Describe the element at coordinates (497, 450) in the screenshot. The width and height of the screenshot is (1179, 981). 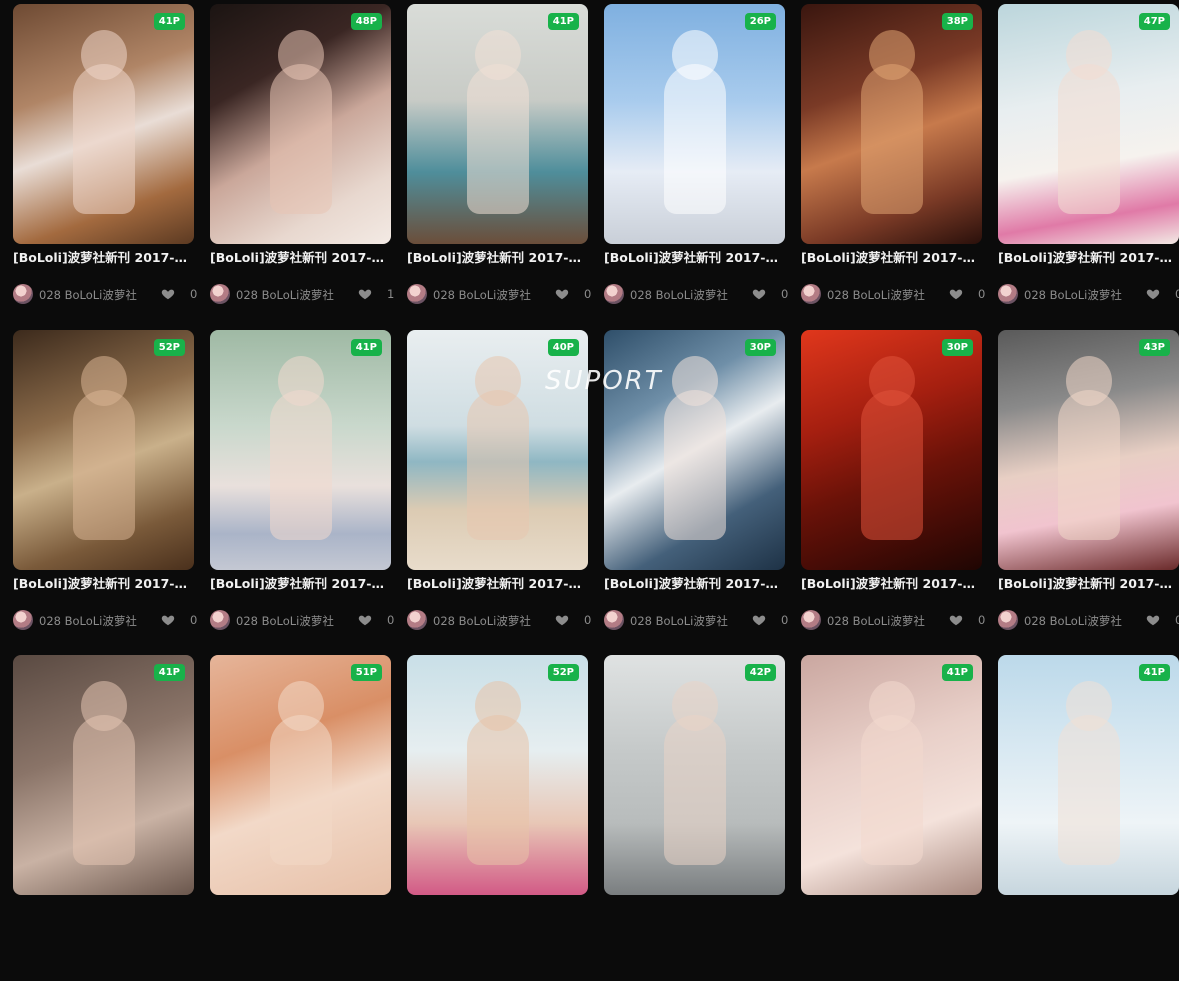
I see `album-cover-image: 40P` at that location.